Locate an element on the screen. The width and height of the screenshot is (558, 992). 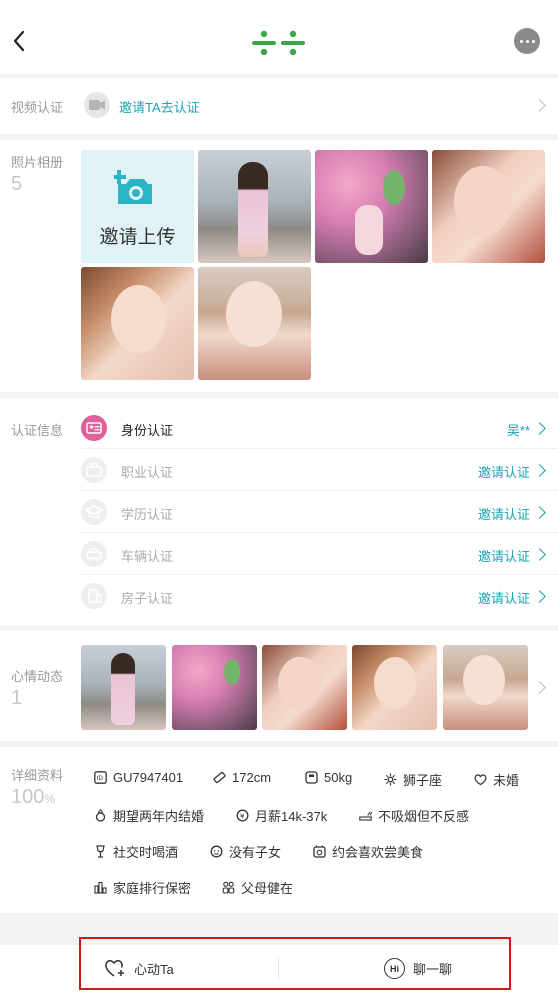
certification-label: 认证信息 is located at coordinates (37, 430).